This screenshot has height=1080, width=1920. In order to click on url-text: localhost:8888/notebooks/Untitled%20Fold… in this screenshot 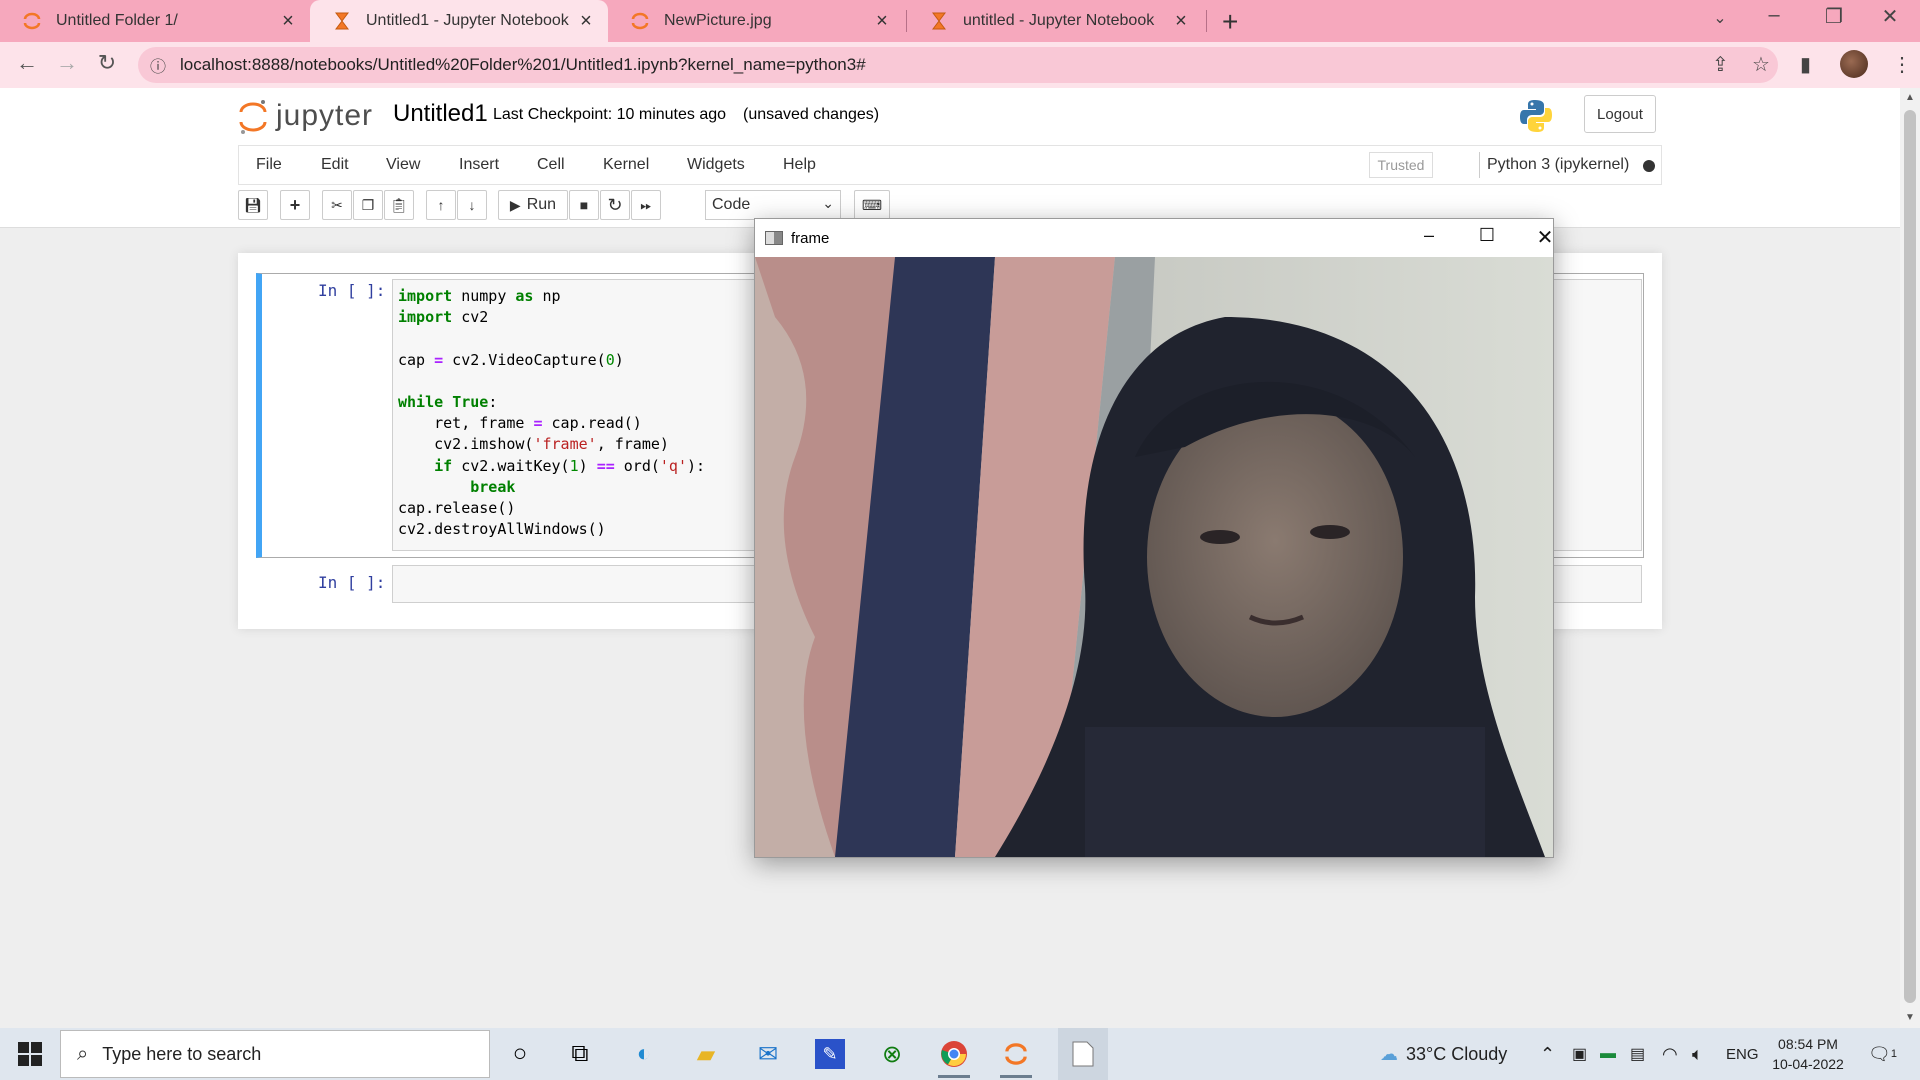, I will do `click(523, 65)`.